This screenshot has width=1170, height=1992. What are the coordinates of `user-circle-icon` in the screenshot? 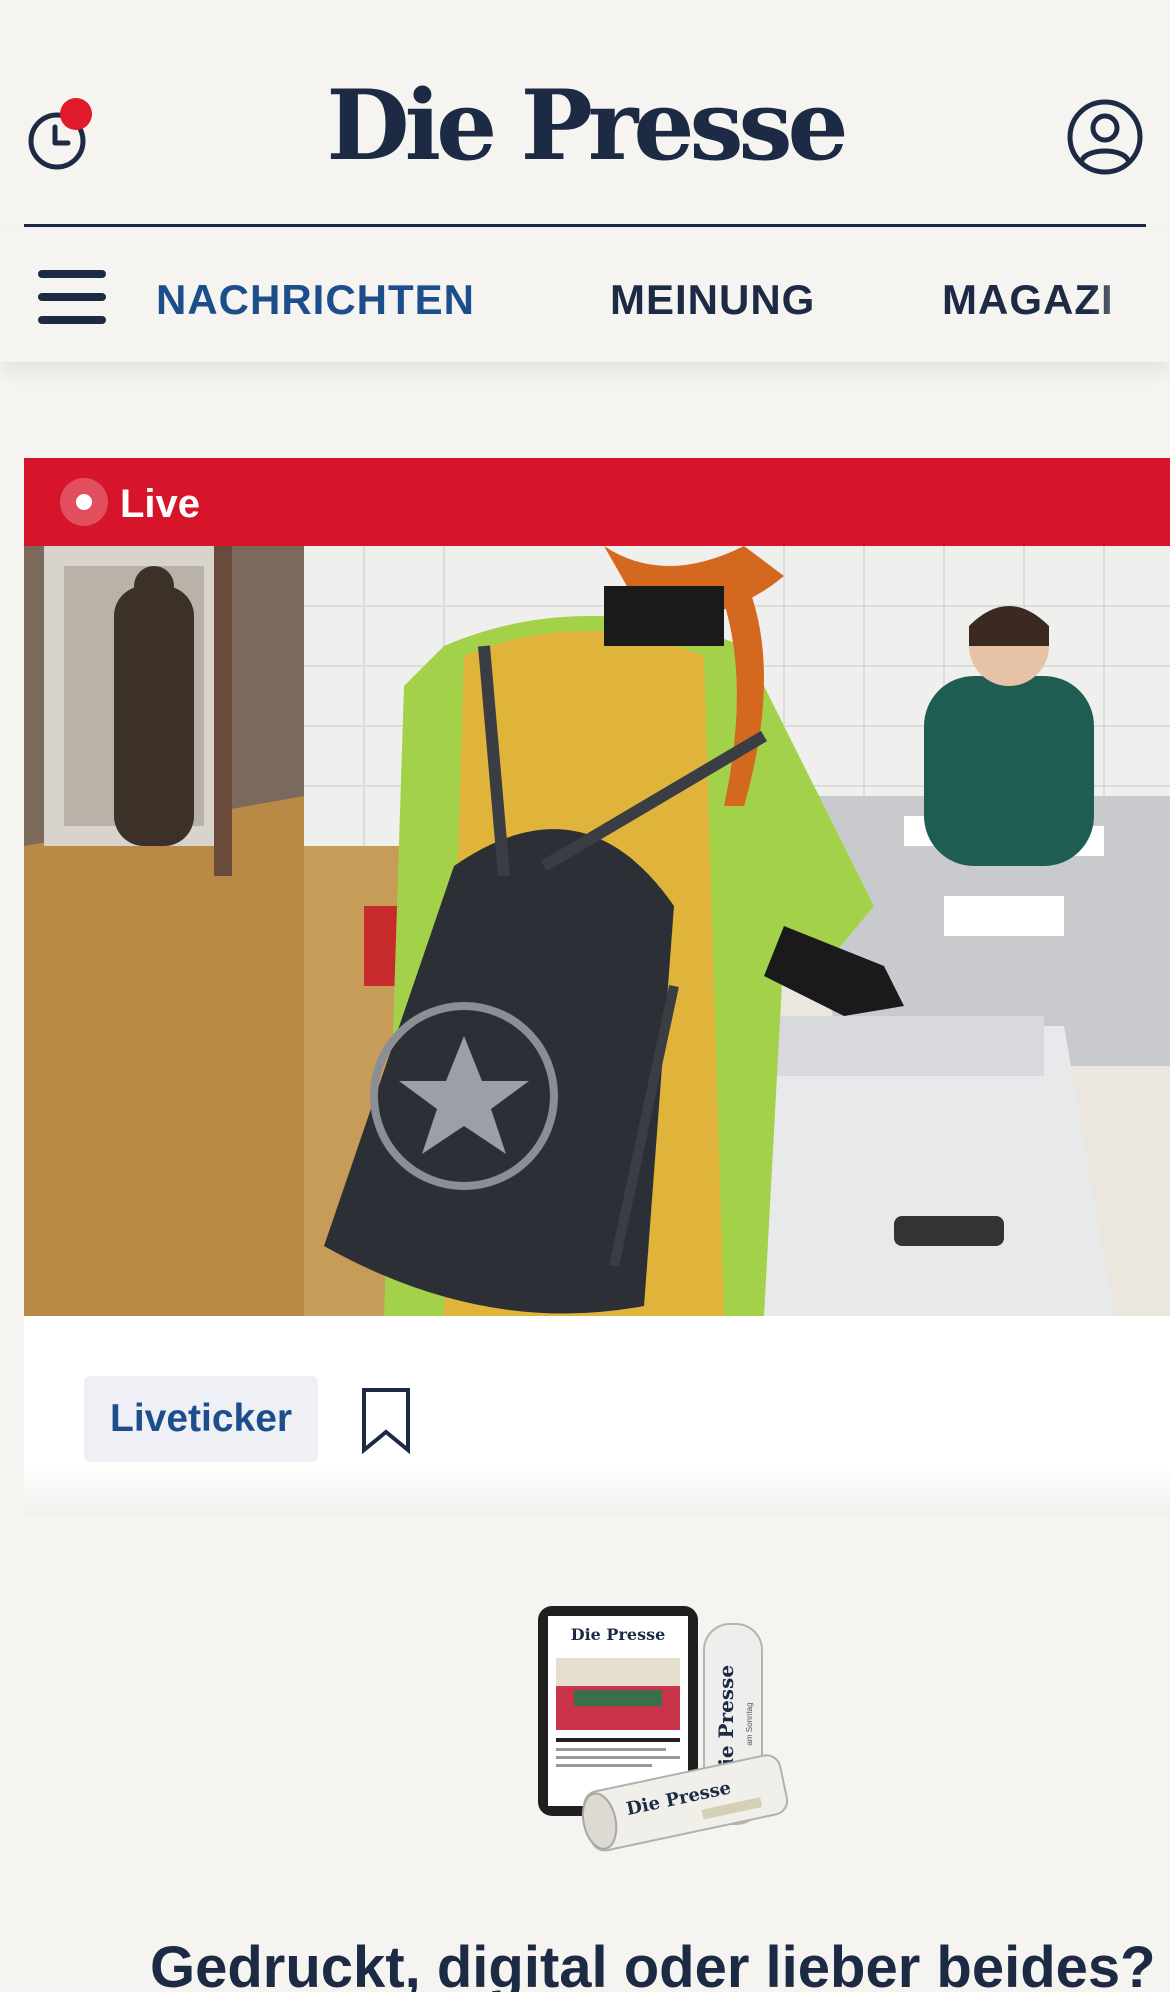 It's located at (1105, 137).